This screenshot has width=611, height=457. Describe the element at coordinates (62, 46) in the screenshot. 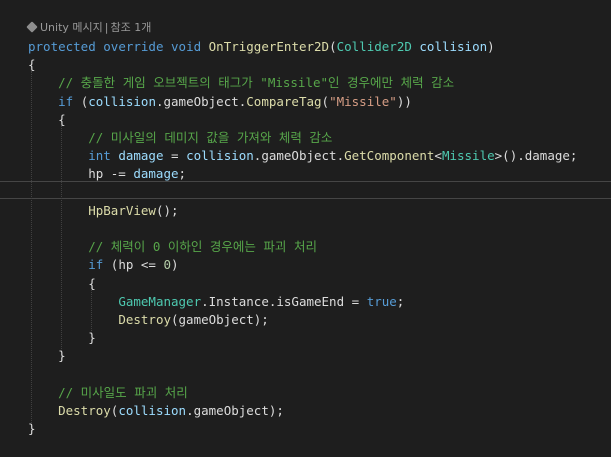

I see `code-token: protected` at that location.